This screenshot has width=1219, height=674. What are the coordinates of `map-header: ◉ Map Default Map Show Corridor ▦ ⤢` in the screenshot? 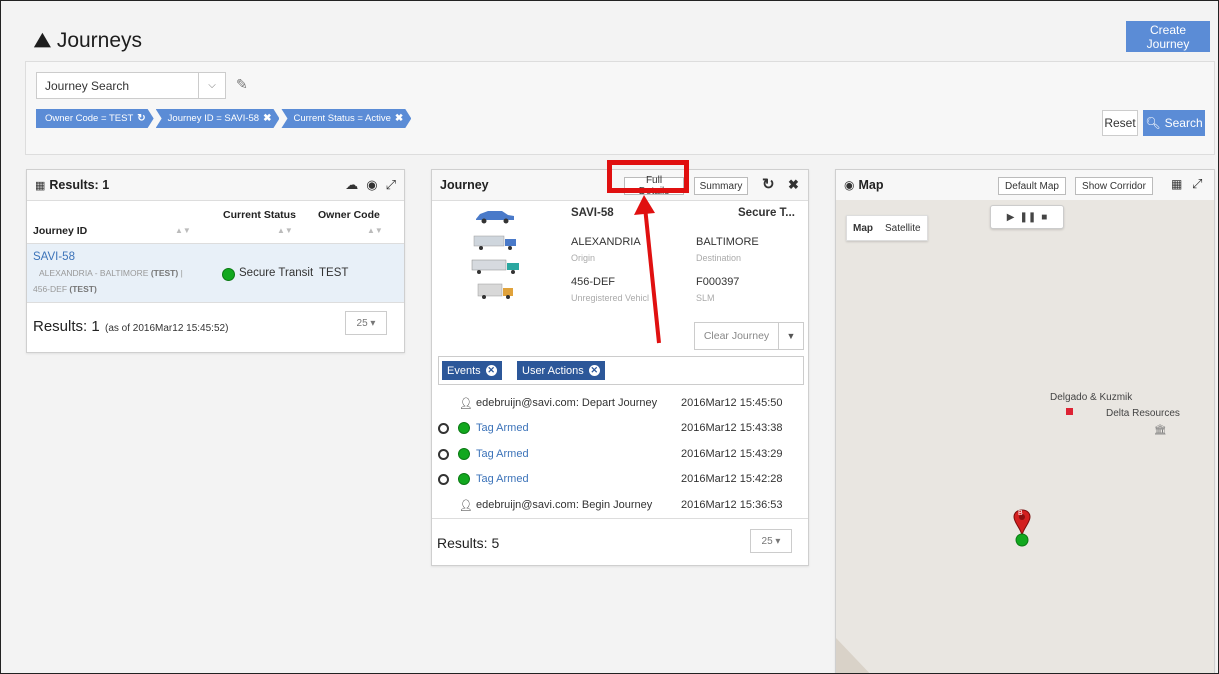 It's located at (1025, 185).